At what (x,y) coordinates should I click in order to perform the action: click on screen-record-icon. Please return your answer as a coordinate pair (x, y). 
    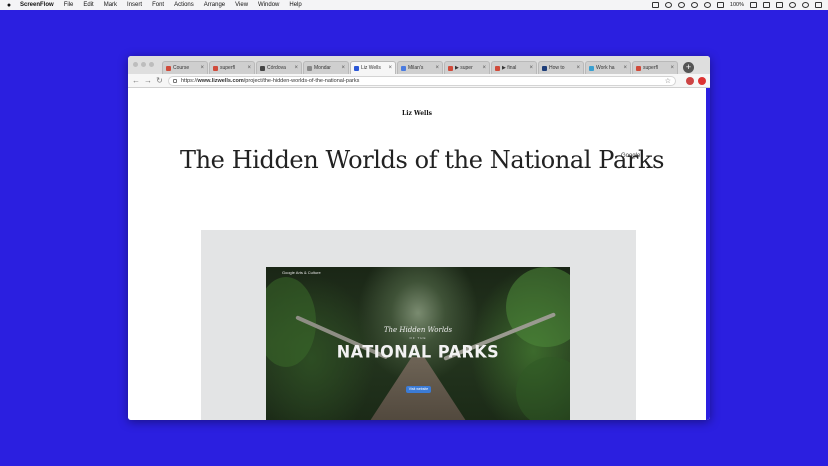
    Looking at the image, I should click on (655, 5).